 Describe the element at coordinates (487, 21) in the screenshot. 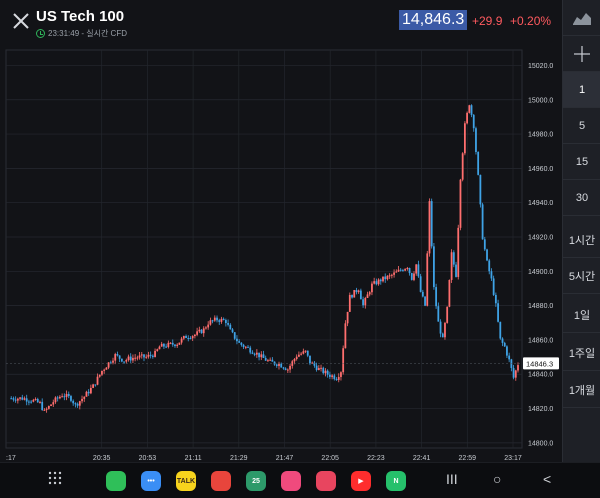

I see `price-change: +29.9` at that location.